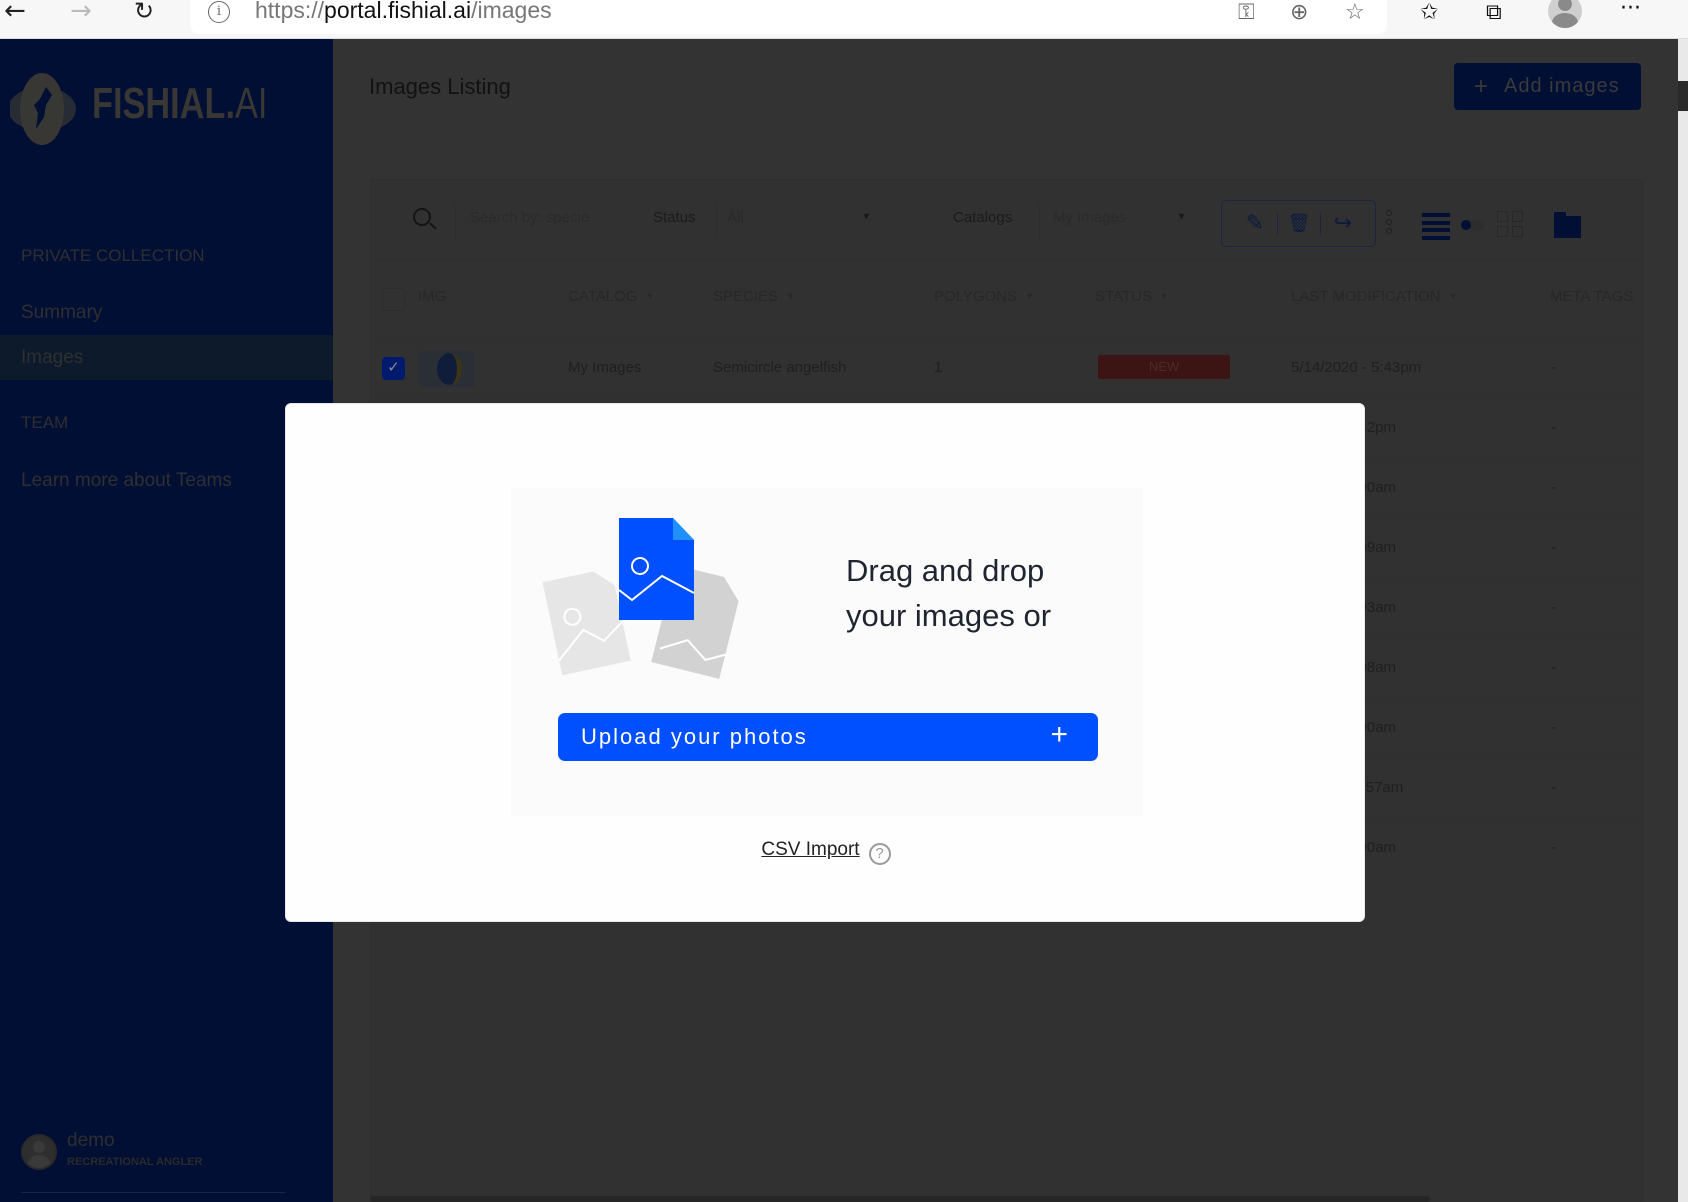 The width and height of the screenshot is (1688, 1202). I want to click on logo-text-bold: FISHIAL., so click(163, 103).